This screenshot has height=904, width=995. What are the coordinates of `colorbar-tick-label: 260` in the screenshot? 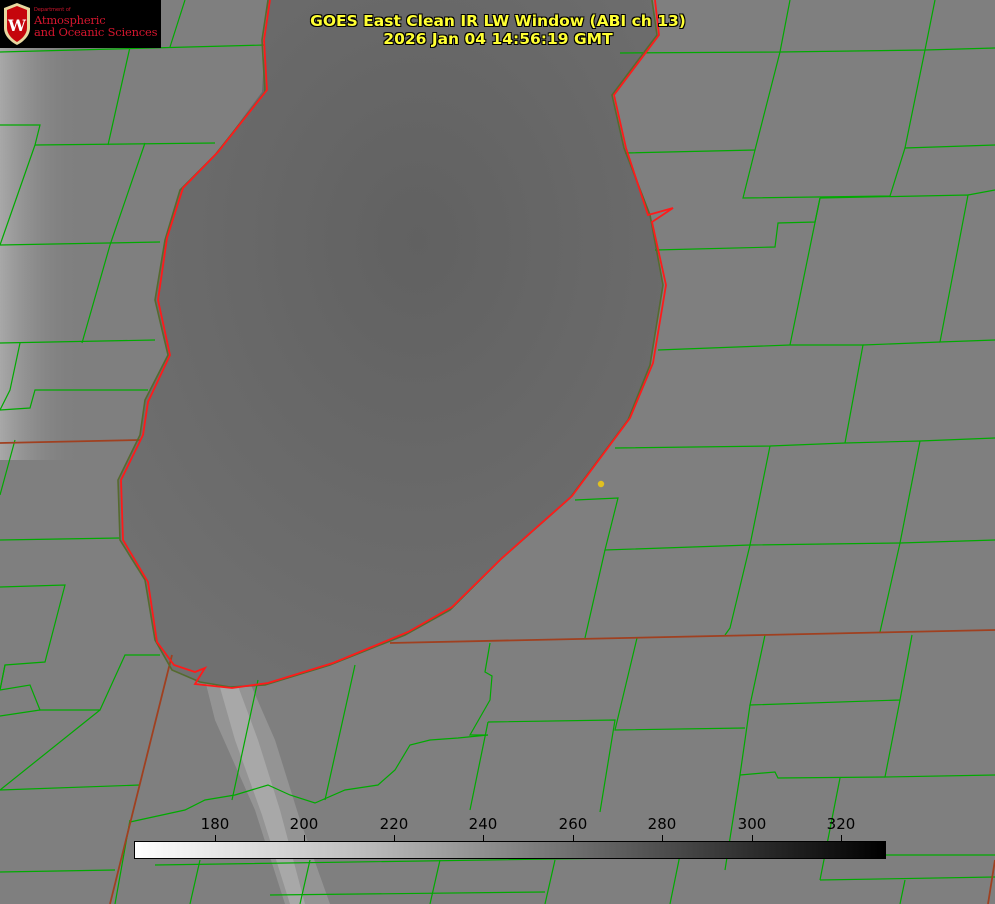 It's located at (573, 824).